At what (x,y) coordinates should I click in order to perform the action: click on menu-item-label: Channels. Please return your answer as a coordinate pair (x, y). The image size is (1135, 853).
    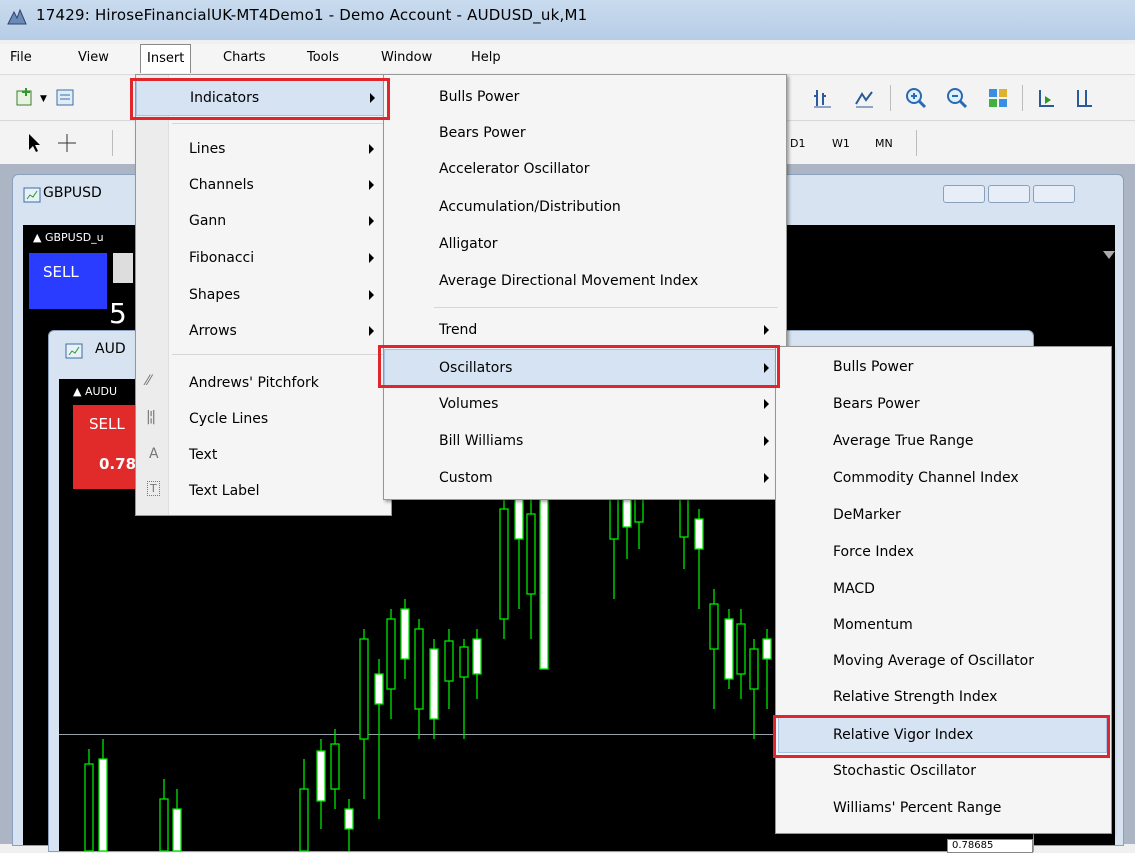
    Looking at the image, I should click on (221, 185).